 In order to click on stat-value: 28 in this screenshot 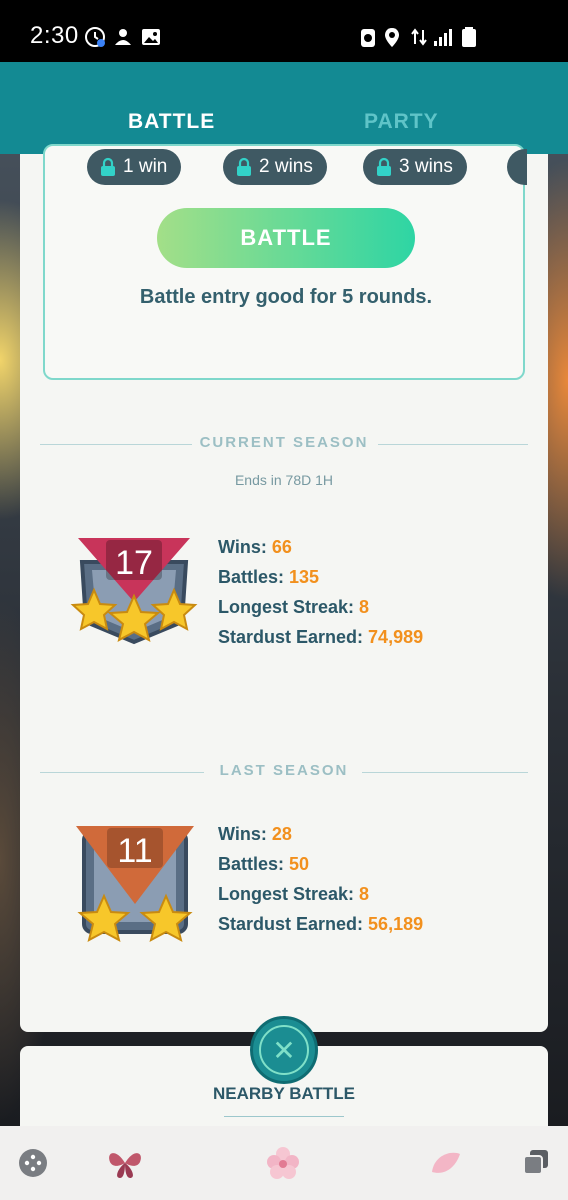, I will do `click(281, 834)`.